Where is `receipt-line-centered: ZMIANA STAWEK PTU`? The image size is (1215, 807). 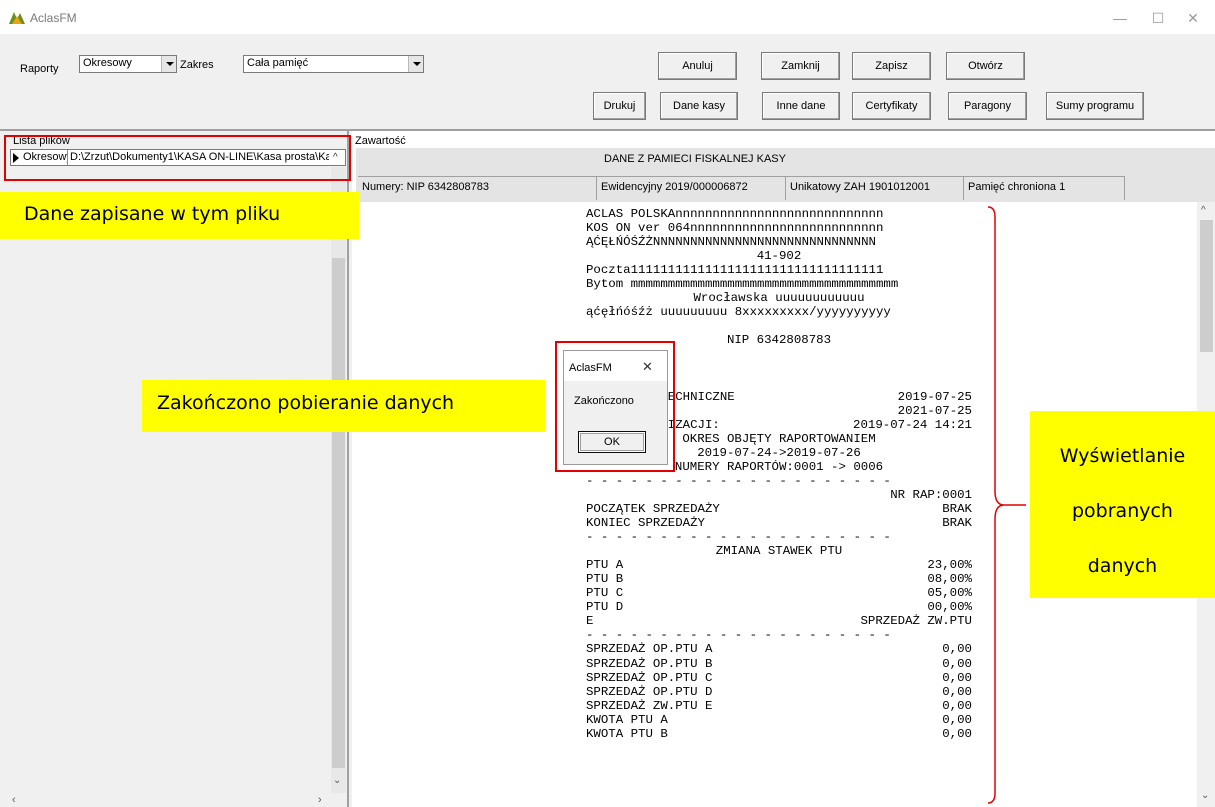 receipt-line-centered: ZMIANA STAWEK PTU is located at coordinates (779, 551).